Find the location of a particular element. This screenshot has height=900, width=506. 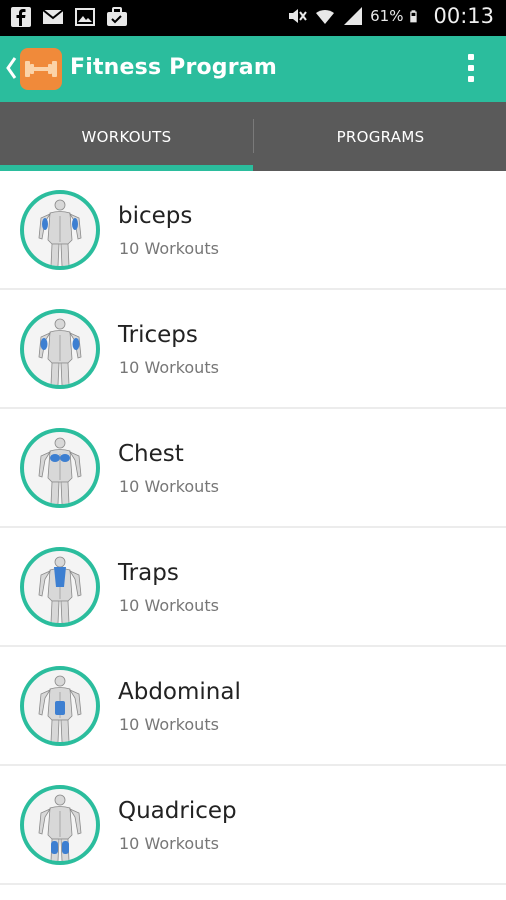

list-item-chest: Chest 10 Workouts is located at coordinates (253, 468).